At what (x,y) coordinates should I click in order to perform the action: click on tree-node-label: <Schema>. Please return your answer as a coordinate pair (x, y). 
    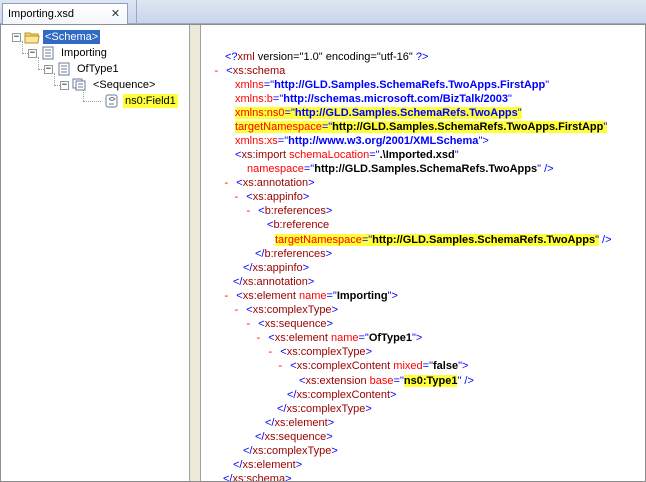
    Looking at the image, I should click on (72, 37).